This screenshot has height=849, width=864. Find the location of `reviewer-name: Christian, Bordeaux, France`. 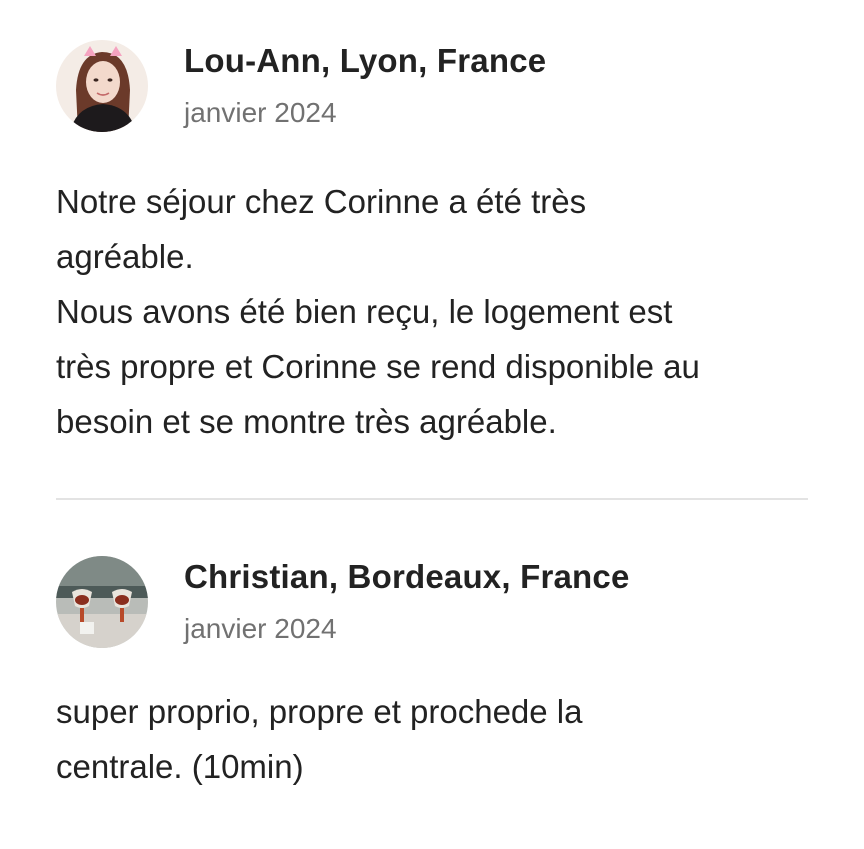

reviewer-name: Christian, Bordeaux, France is located at coordinates (407, 577).